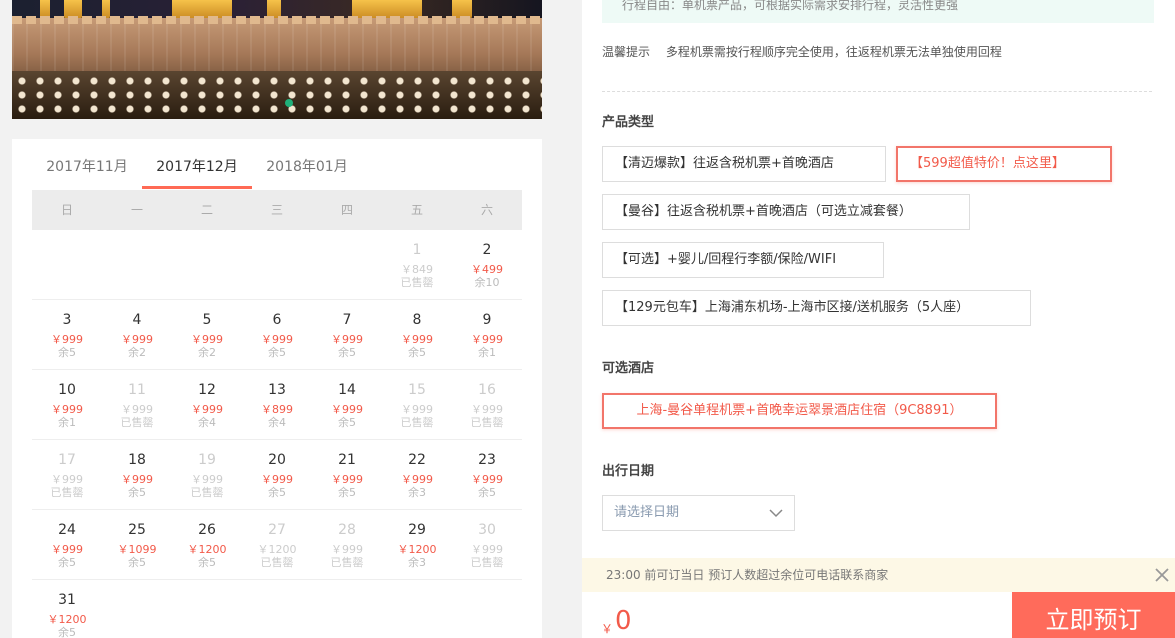 Image resolution: width=1175 pixels, height=638 pixels. Describe the element at coordinates (67, 609) in the screenshot. I see `calendar-day-cell: 31 ￥1200 余5` at that location.